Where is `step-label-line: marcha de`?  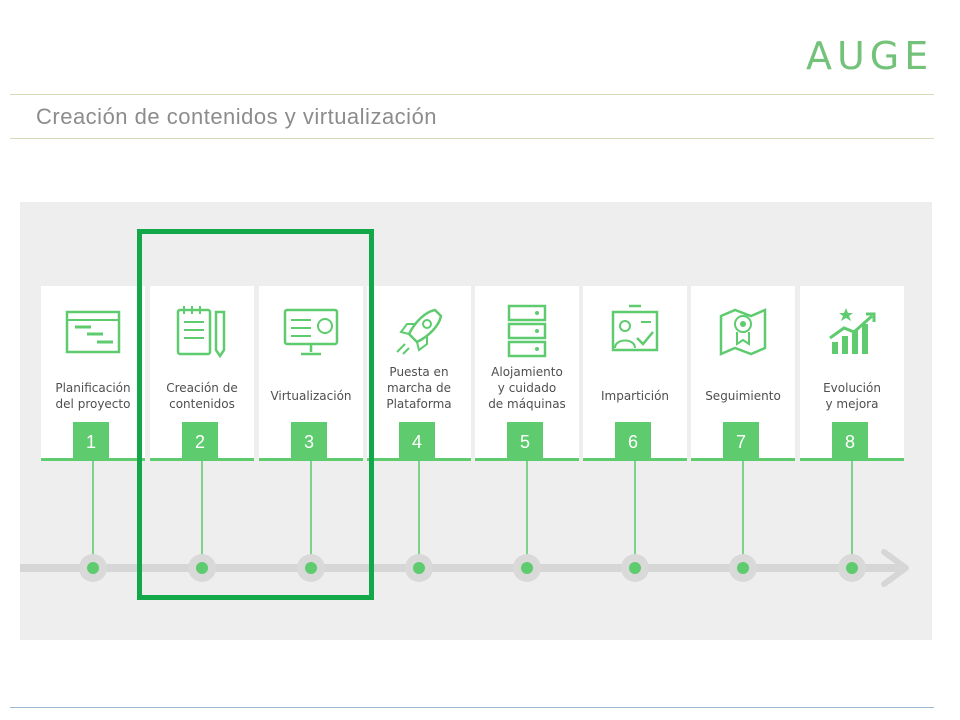
step-label-line: marcha de is located at coordinates (419, 388).